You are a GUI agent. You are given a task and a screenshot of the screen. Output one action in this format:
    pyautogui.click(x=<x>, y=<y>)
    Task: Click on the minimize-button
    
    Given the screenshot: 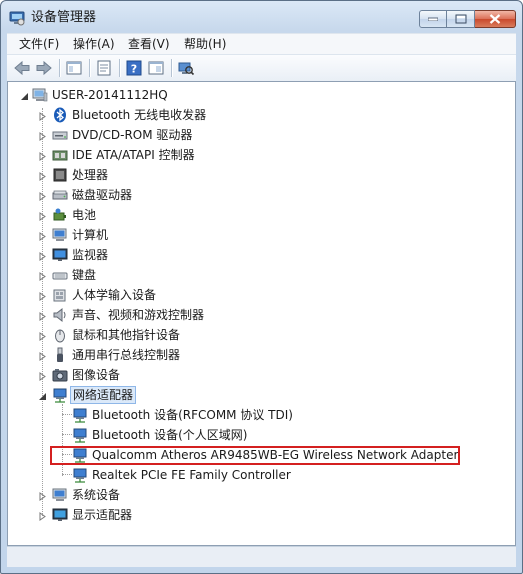 What is the action you would take?
    pyautogui.click(x=433, y=19)
    